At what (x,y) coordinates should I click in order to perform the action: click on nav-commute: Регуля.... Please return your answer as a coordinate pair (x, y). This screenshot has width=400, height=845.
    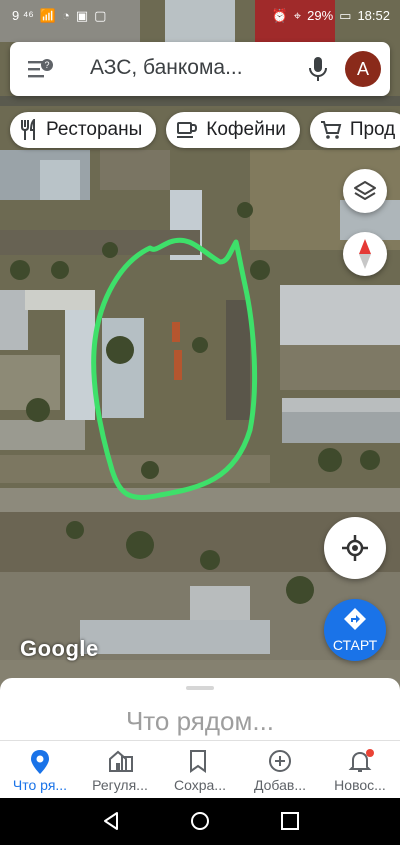
    Looking at the image, I should click on (120, 770).